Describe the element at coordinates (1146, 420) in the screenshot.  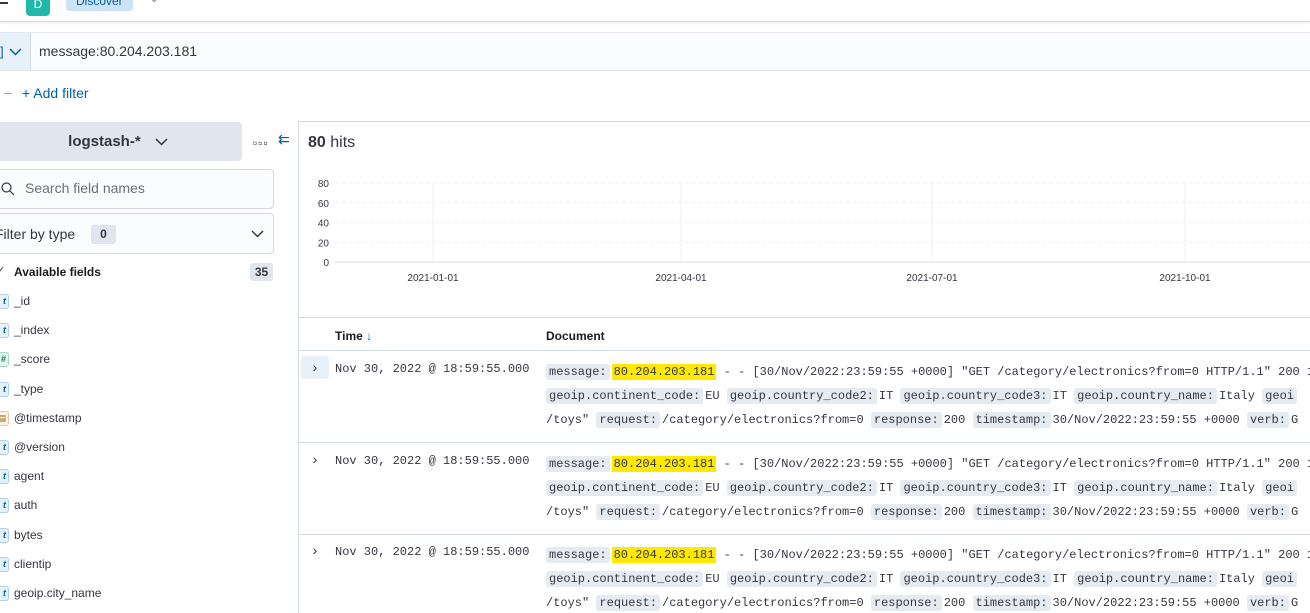
I see `field-value: 30/Nov/2022:23:59:55 +0000` at that location.